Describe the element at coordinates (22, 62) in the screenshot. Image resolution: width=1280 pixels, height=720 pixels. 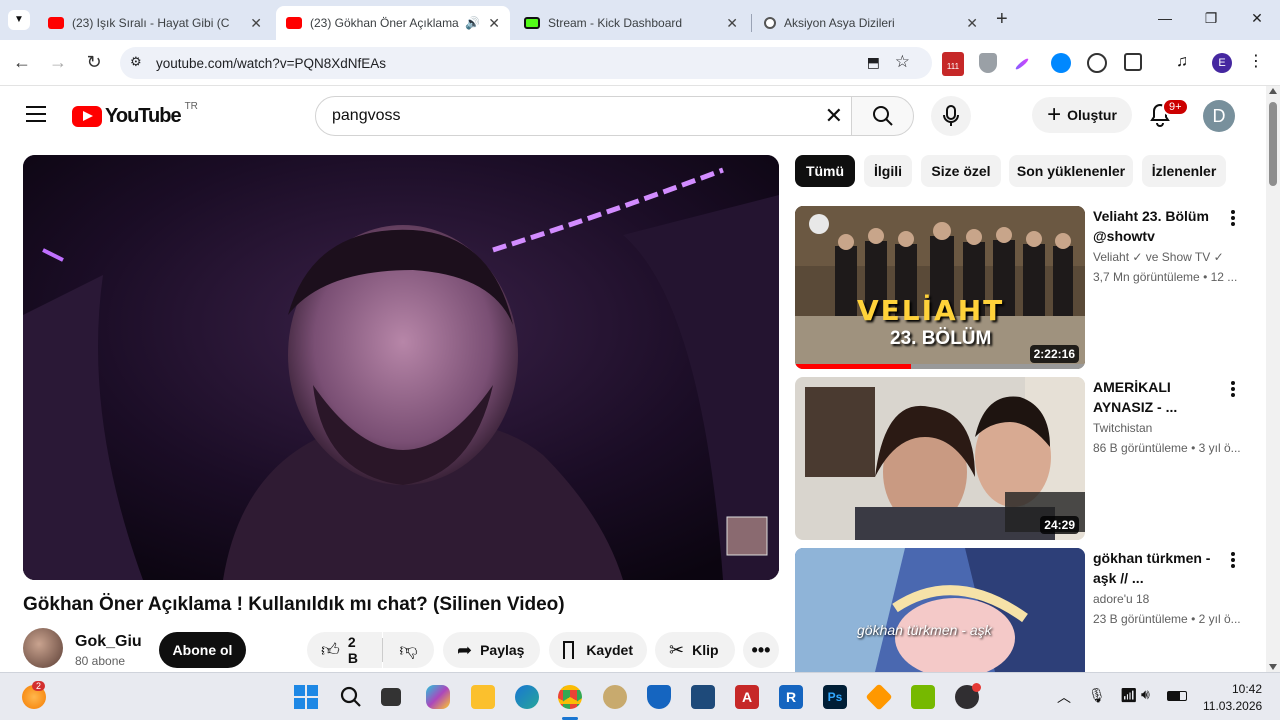
I see `back-icon: ←` at that location.